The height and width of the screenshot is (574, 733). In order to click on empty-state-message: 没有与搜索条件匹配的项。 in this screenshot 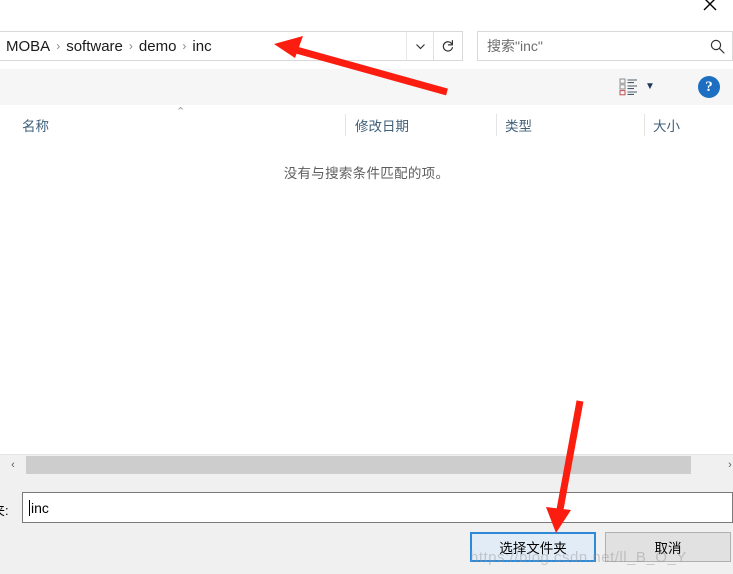, I will do `click(366, 173)`.